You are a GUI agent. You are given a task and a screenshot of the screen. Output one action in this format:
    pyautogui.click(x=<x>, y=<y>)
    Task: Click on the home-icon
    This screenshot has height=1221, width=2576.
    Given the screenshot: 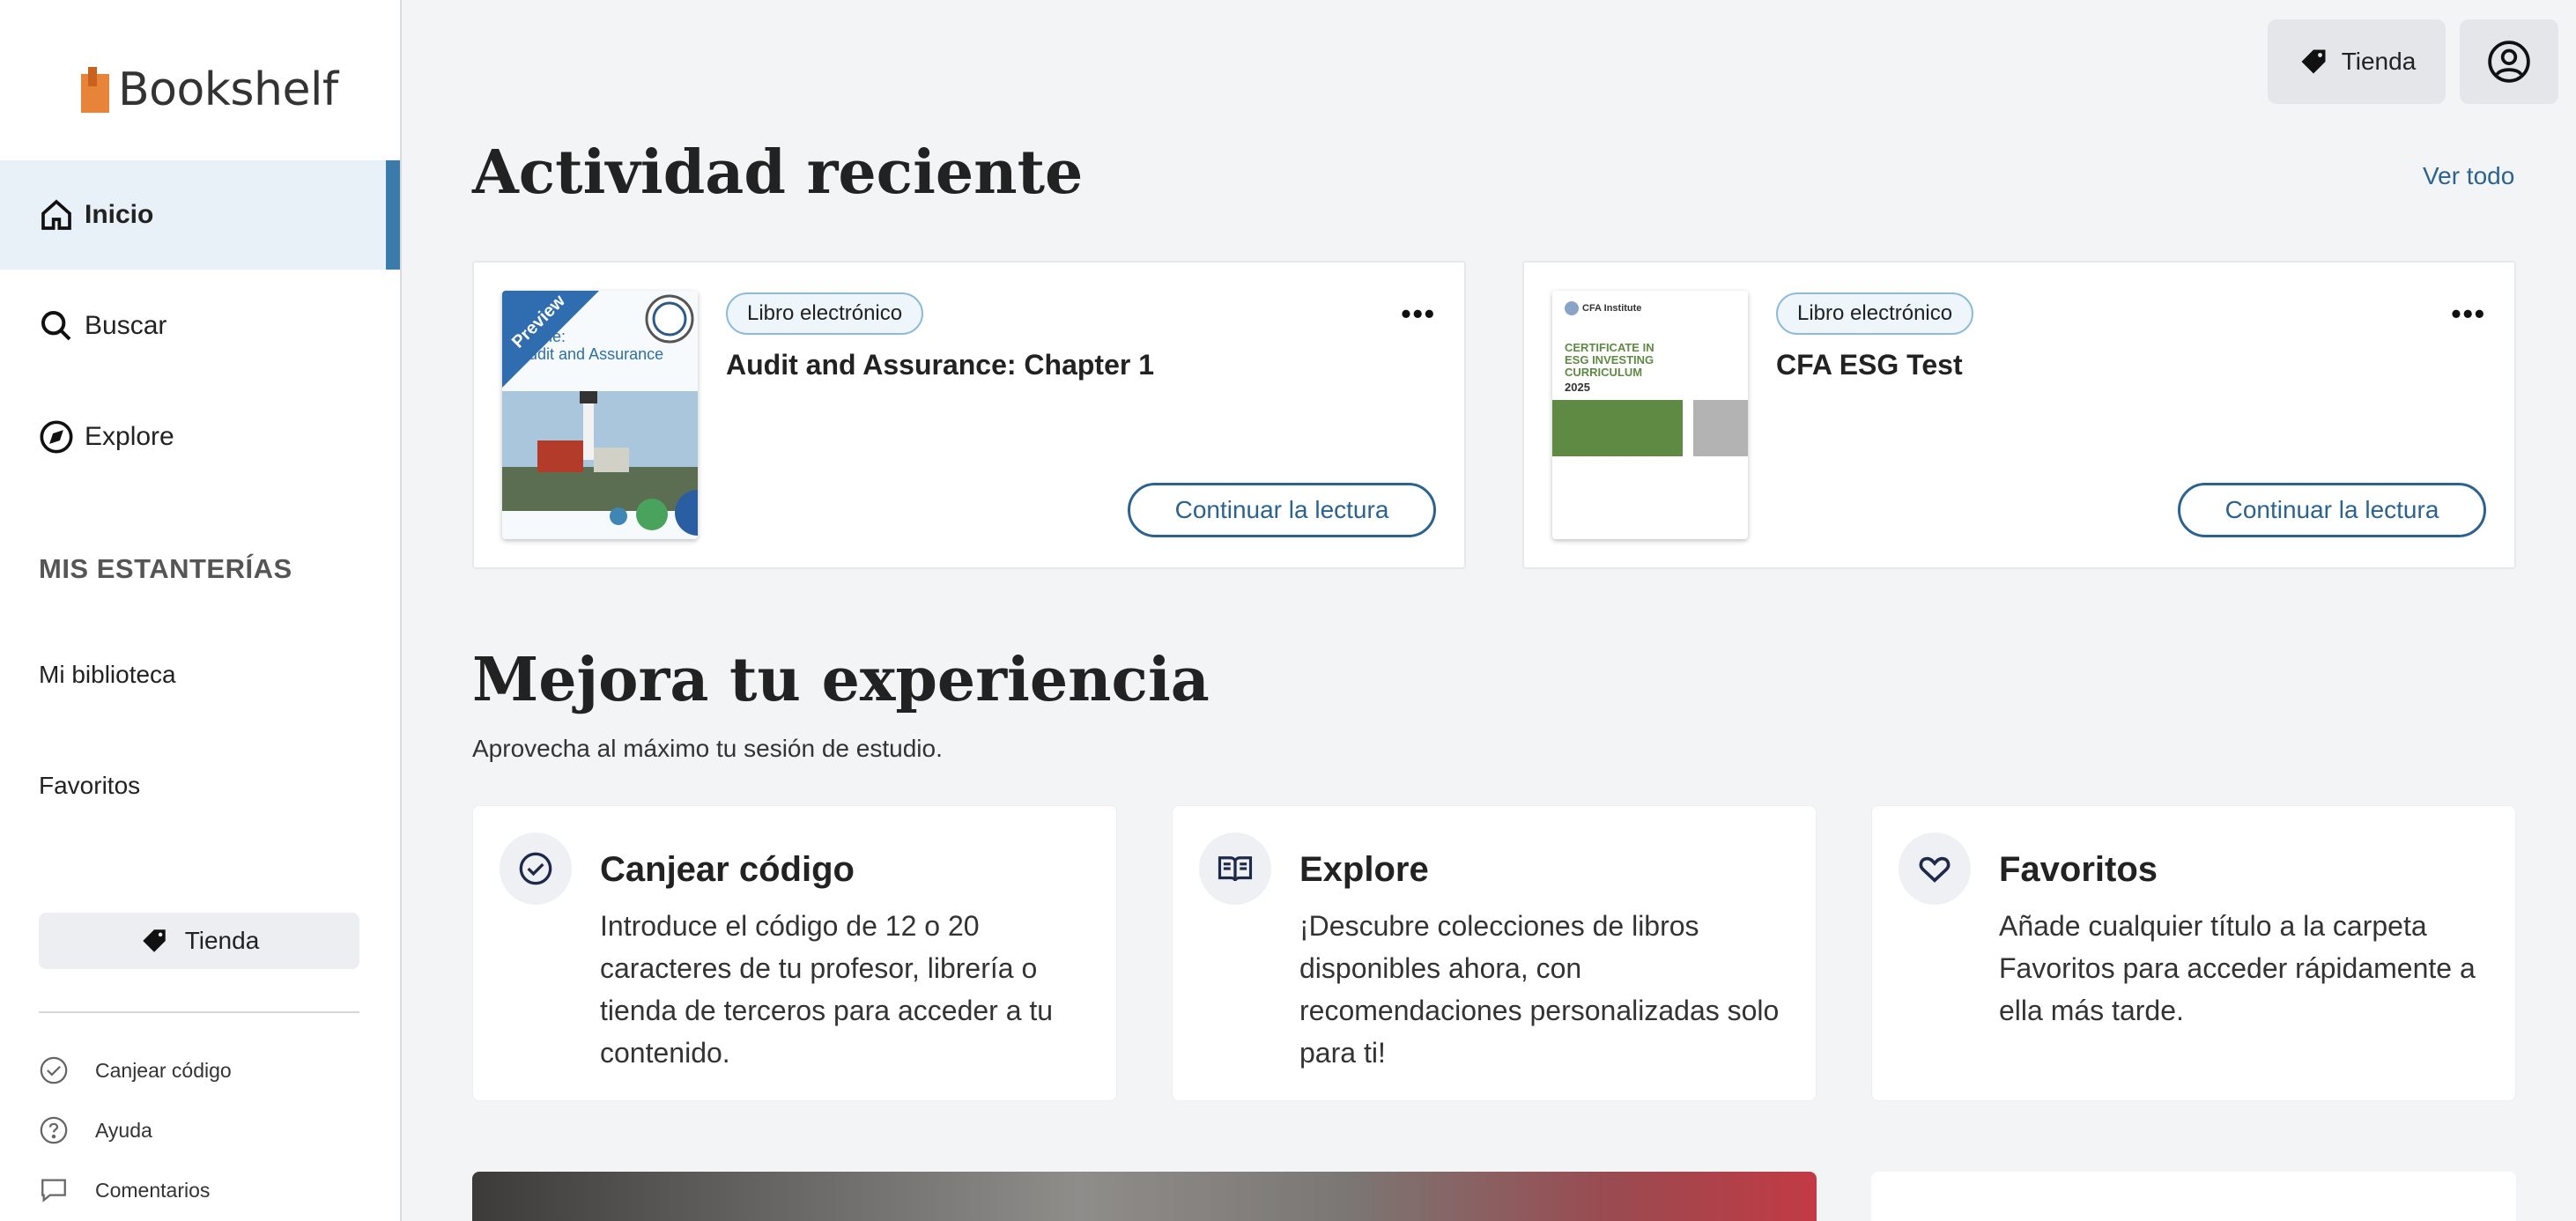 What is the action you would take?
    pyautogui.click(x=56, y=214)
    